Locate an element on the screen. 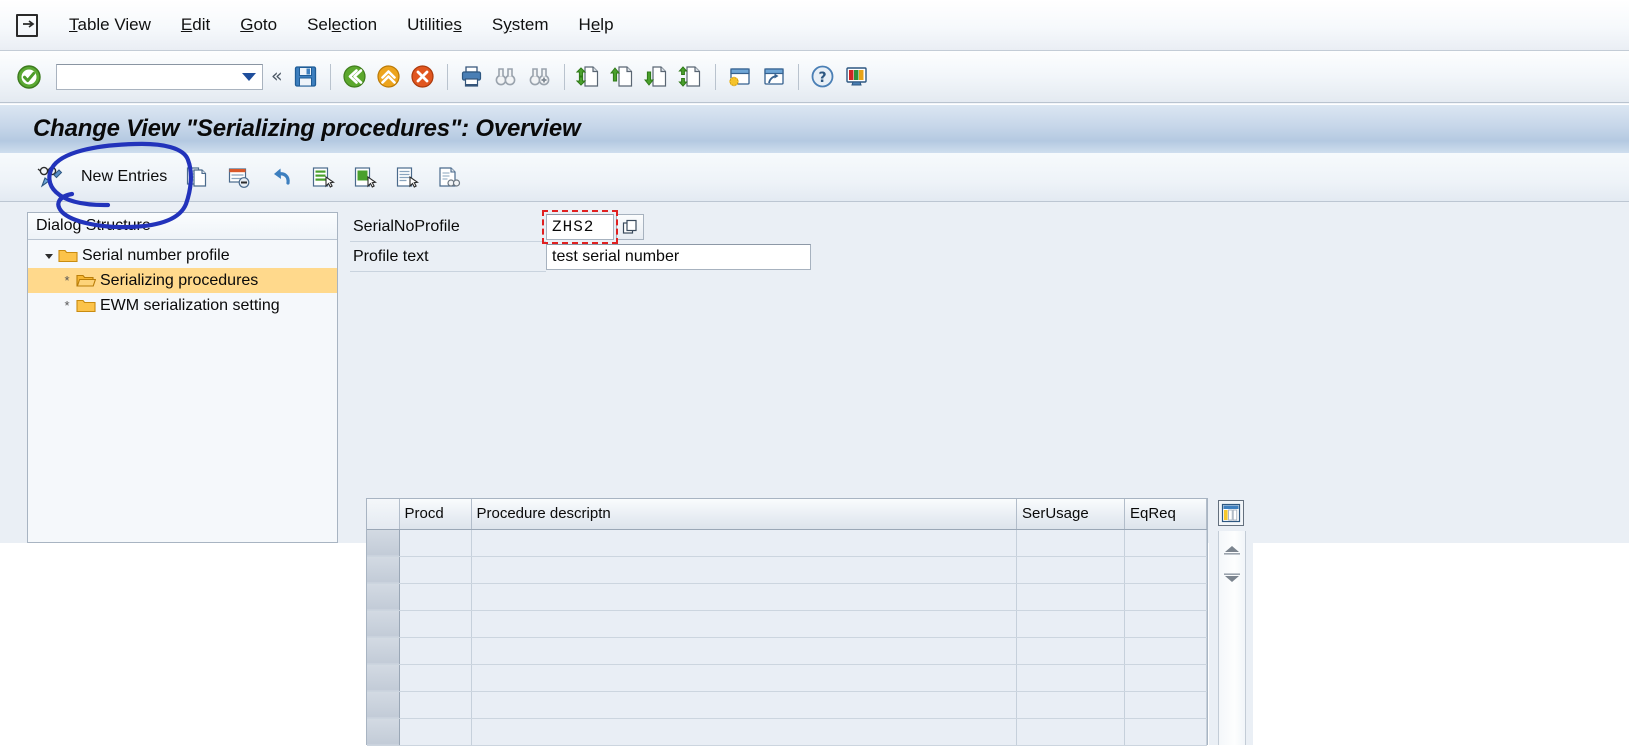  menu-system: System is located at coordinates (520, 25).